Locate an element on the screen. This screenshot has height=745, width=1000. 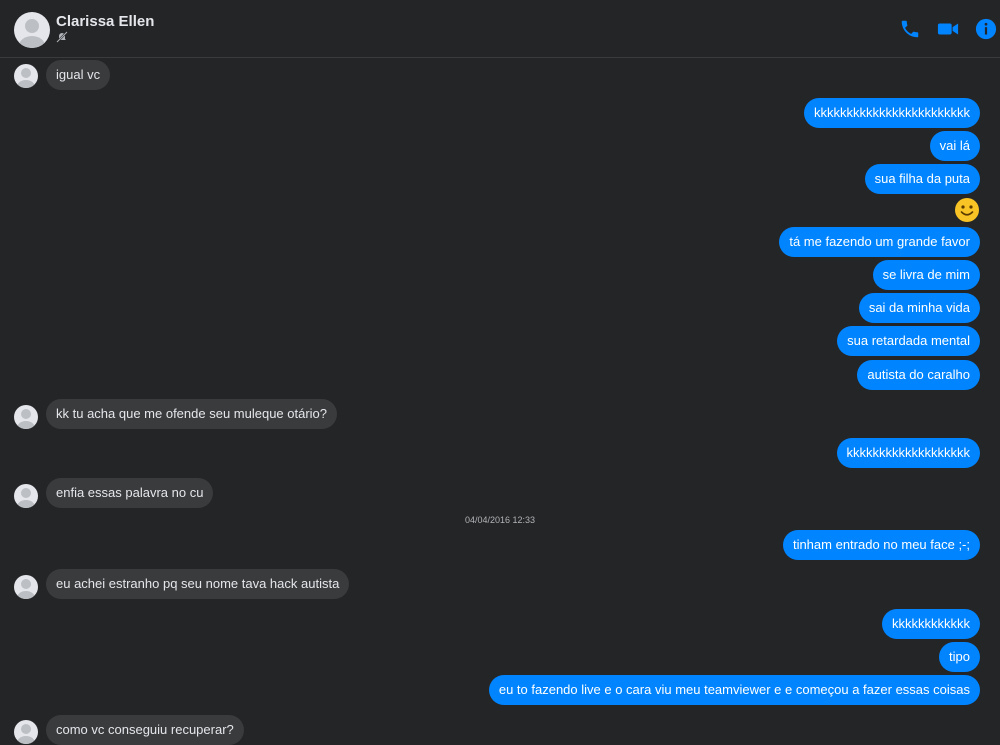
video-camera-icon is located at coordinates (948, 29).